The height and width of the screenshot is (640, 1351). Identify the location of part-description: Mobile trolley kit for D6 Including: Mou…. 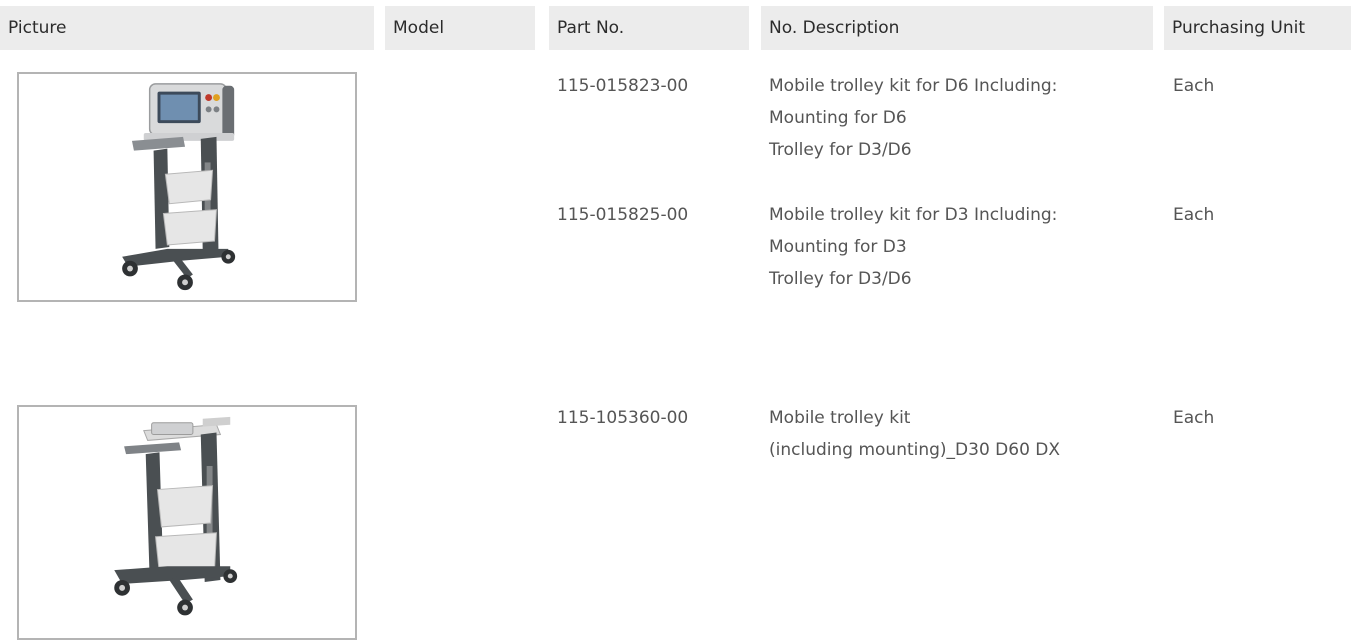
(913, 118).